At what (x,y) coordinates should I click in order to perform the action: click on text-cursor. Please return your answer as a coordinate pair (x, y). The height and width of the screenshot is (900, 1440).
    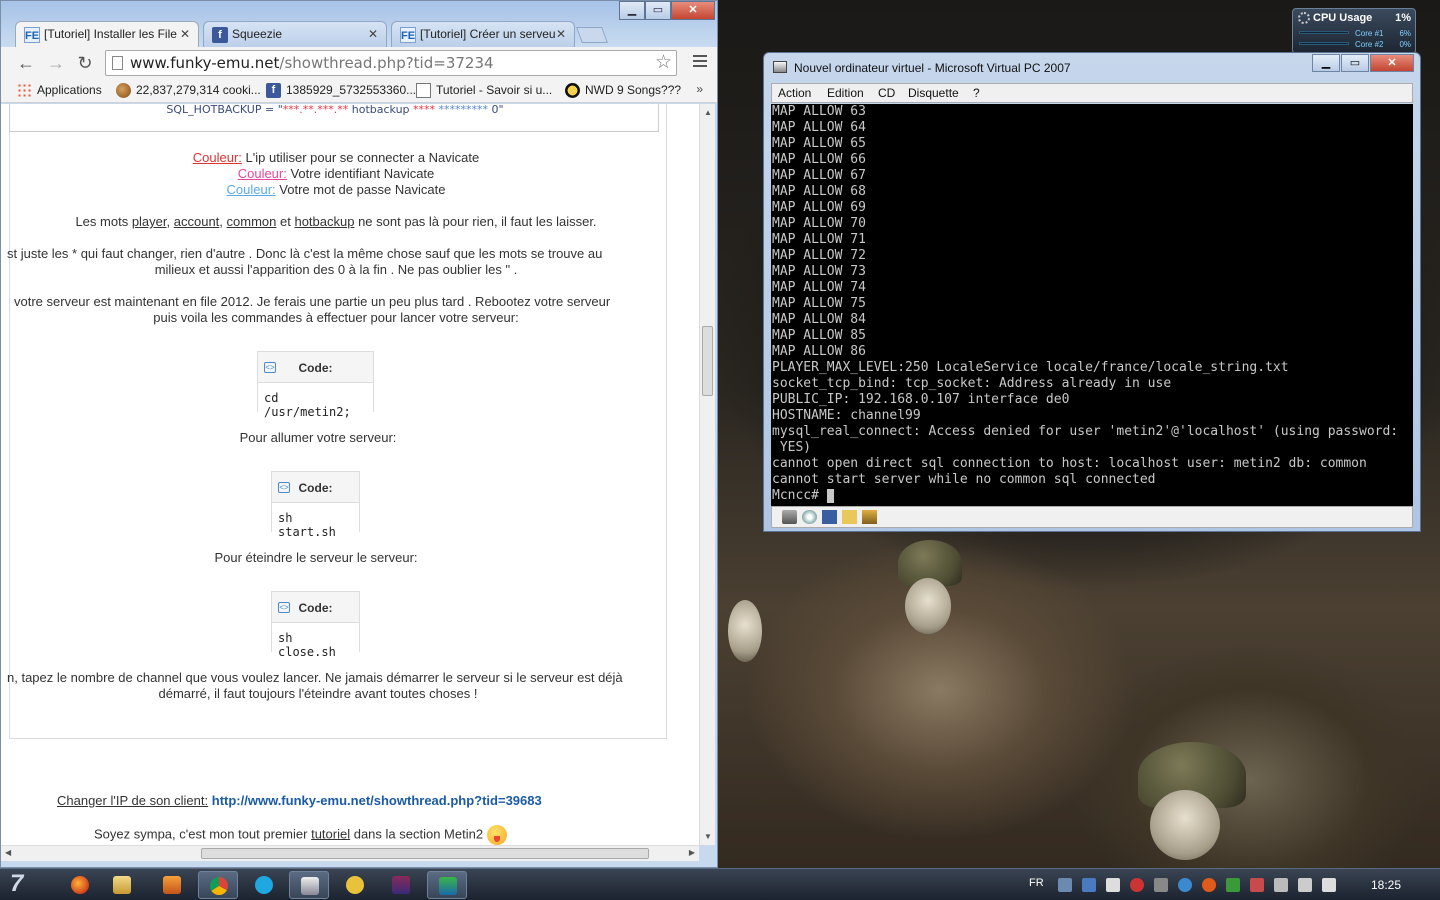
    Looking at the image, I should click on (830, 495).